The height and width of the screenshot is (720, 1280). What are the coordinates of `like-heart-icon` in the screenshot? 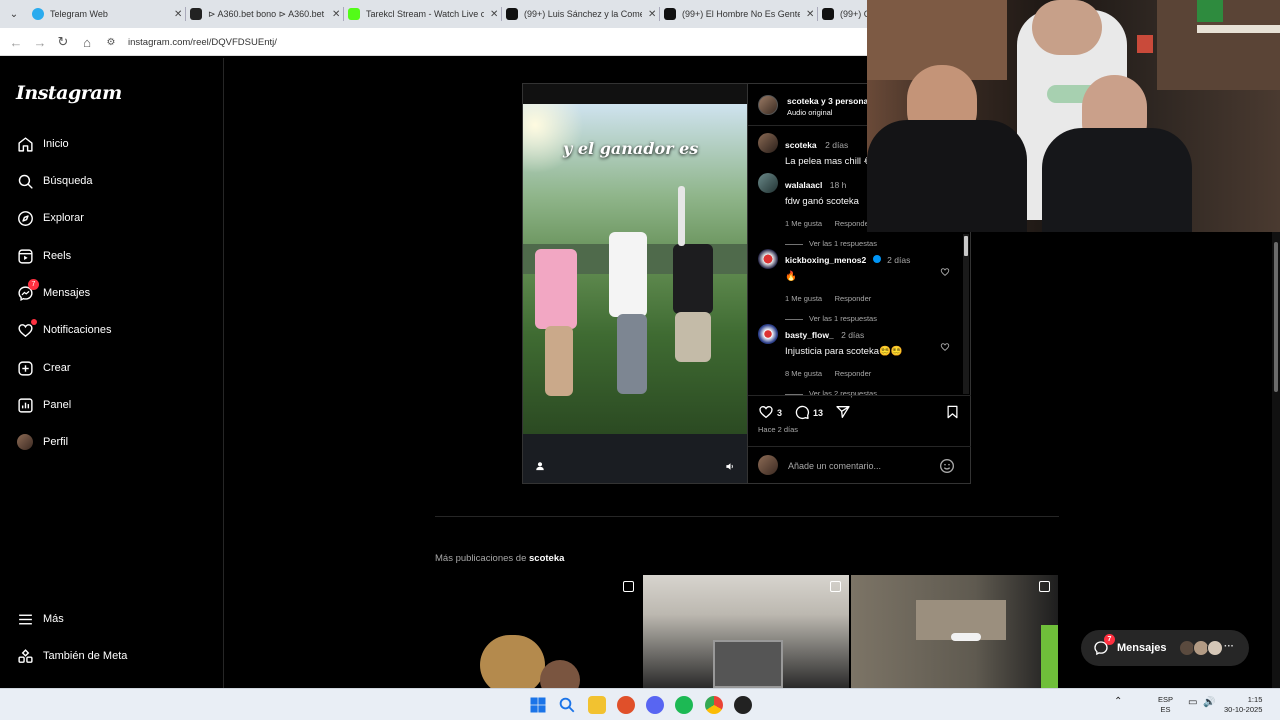 It's located at (766, 413).